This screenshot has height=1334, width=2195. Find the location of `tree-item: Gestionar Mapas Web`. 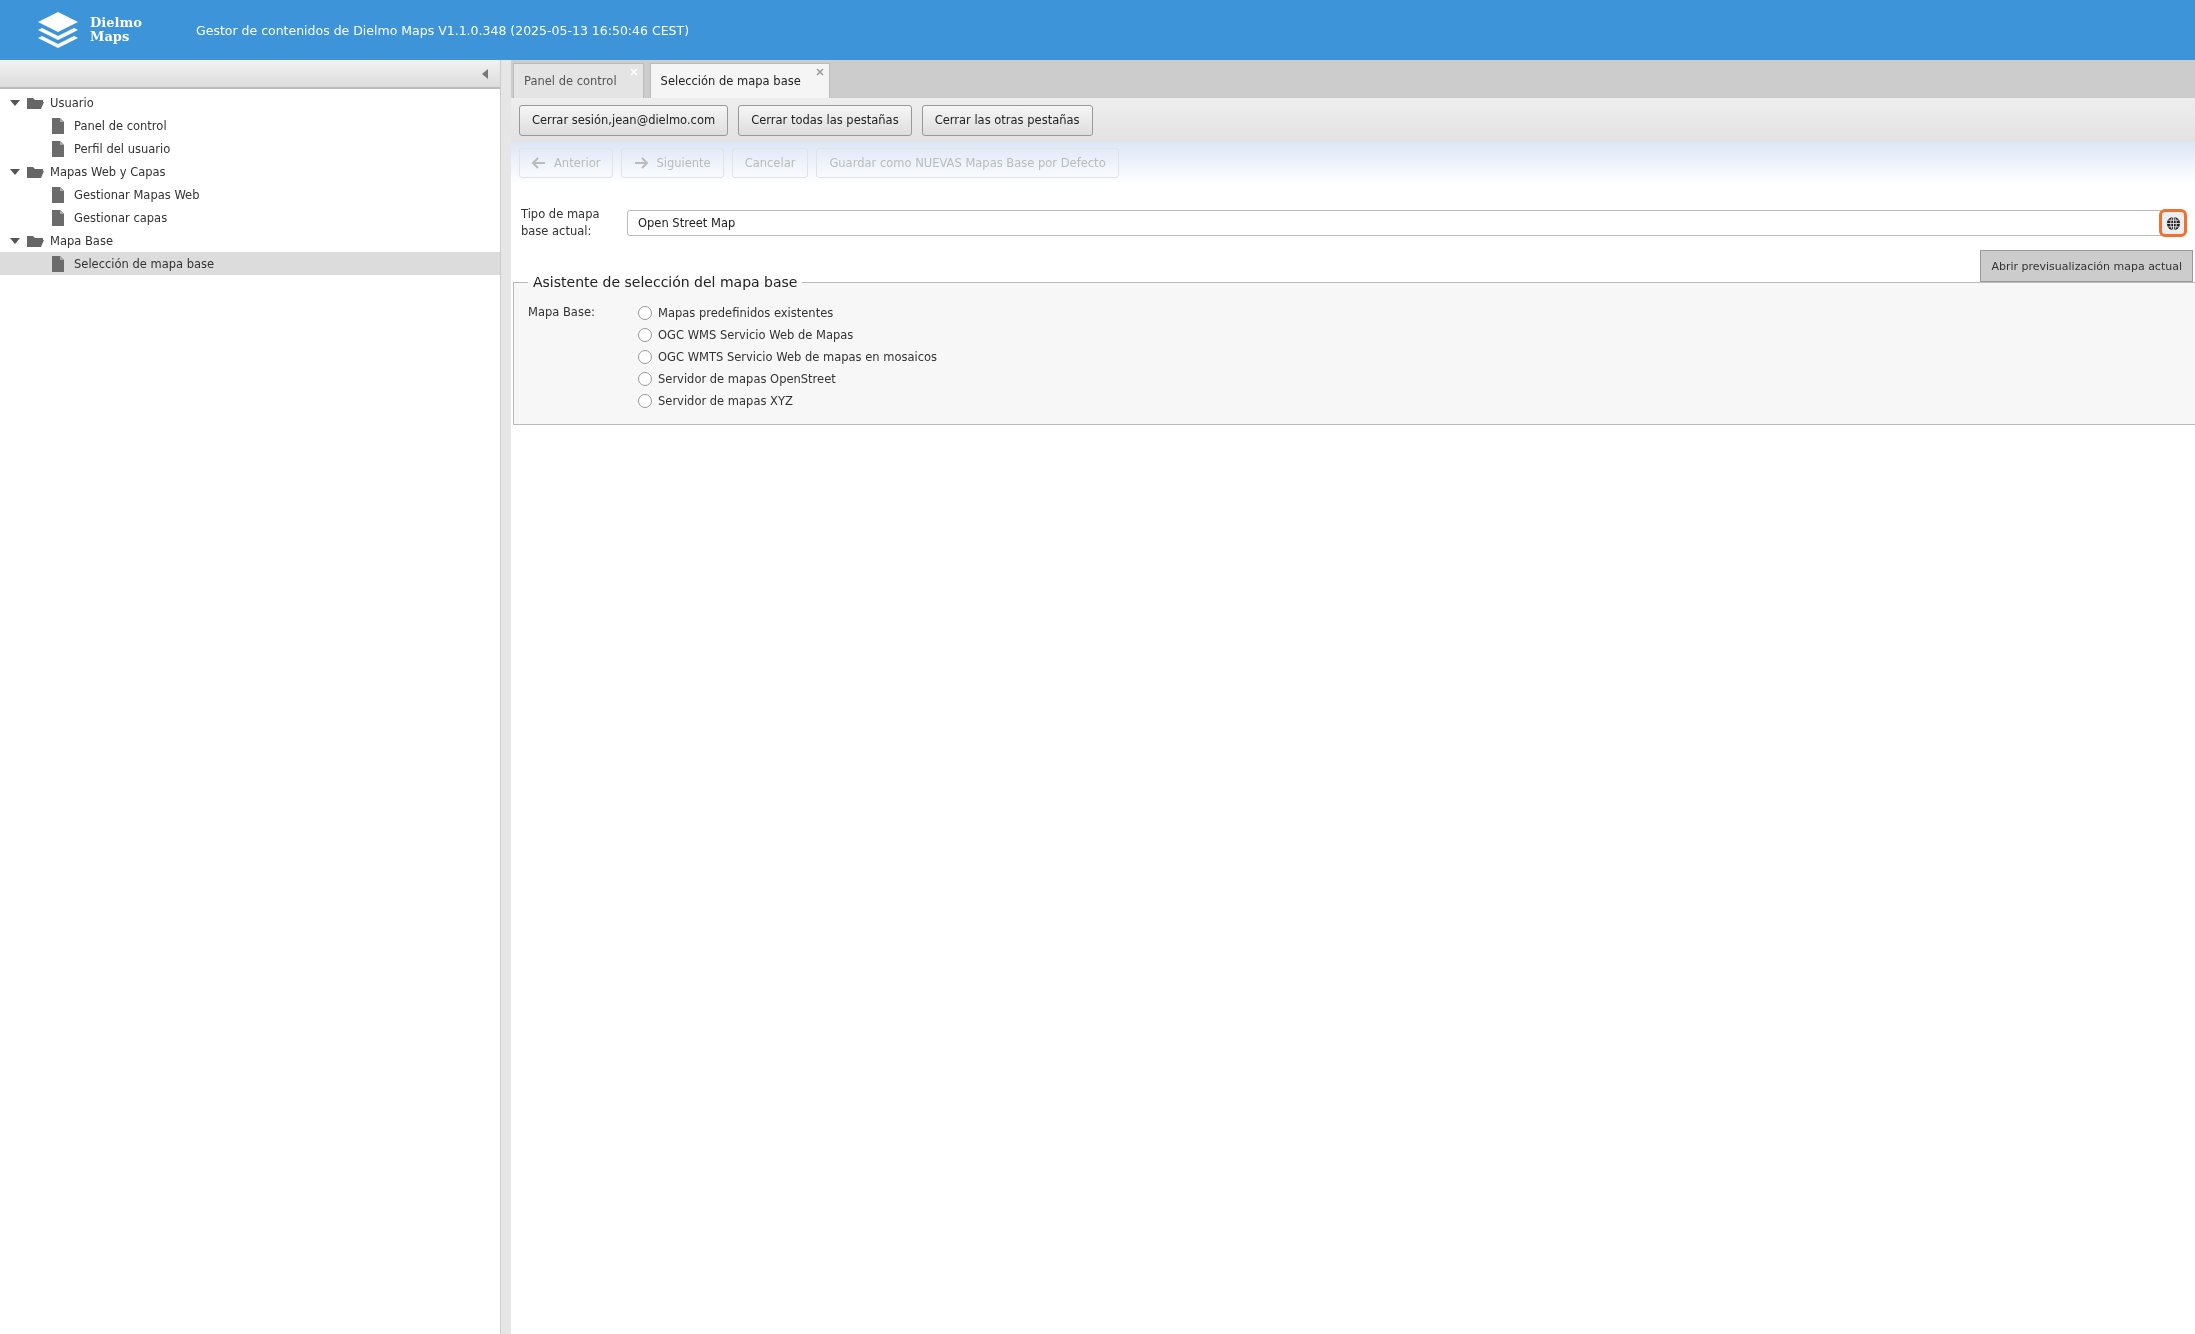

tree-item: Gestionar Mapas Web is located at coordinates (250, 194).